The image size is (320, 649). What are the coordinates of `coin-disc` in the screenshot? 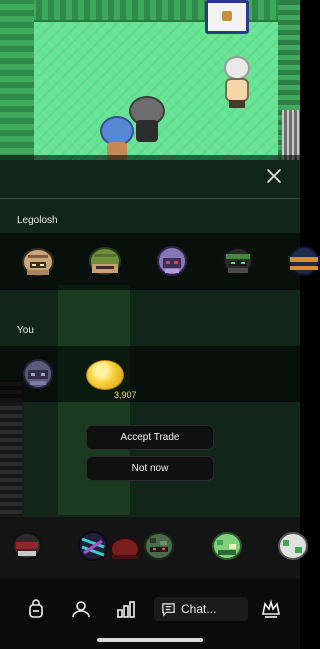 It's located at (105, 375).